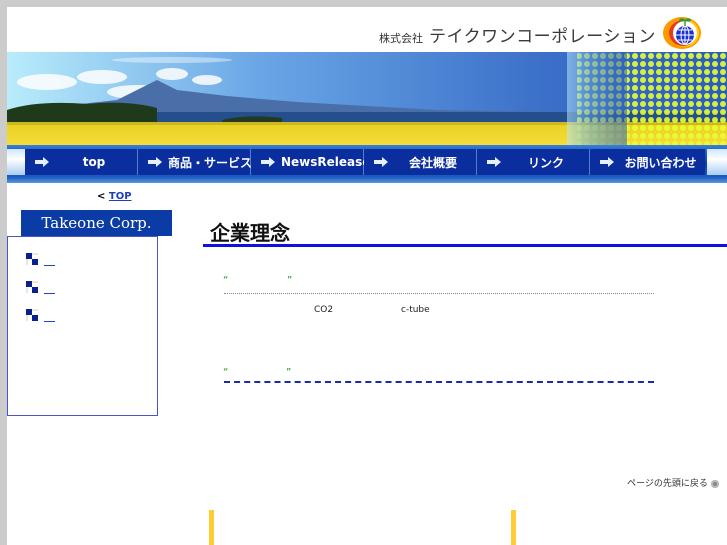  I want to click on nav-item-label: お問い合わせ, so click(660, 162).